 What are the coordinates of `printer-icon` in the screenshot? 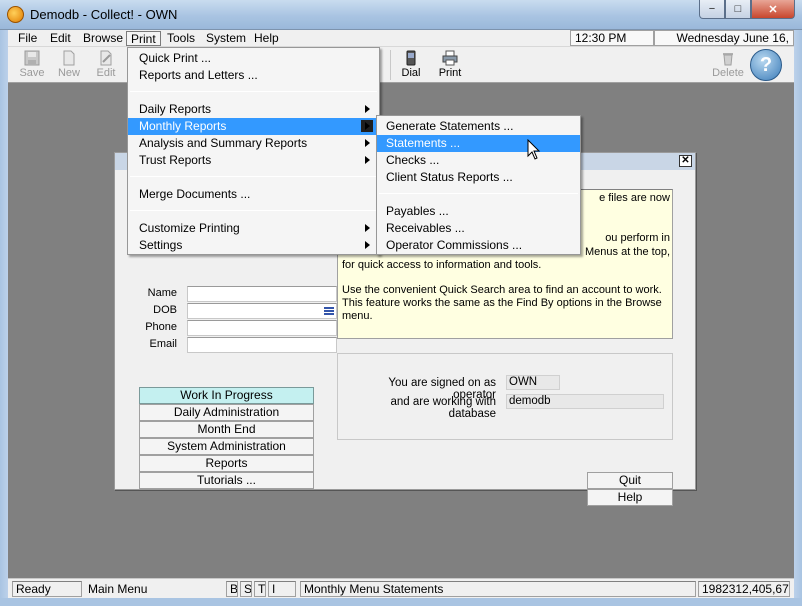 It's located at (450, 58).